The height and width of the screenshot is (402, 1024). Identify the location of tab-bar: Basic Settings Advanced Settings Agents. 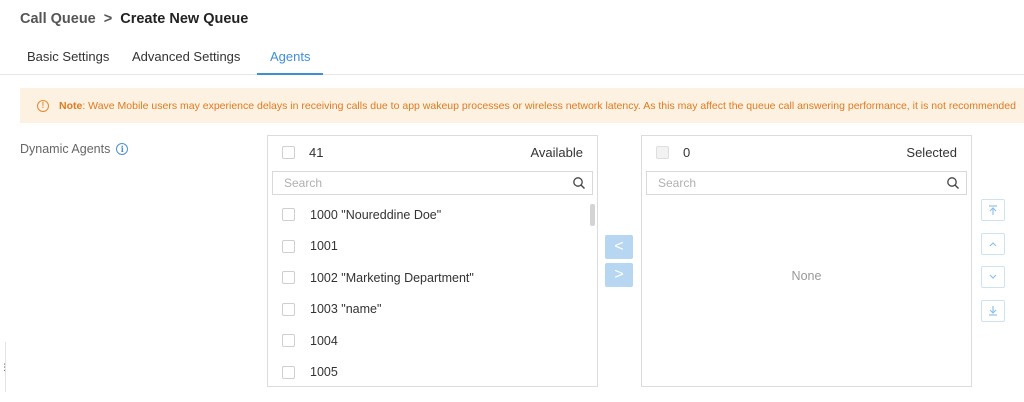
(512, 57).